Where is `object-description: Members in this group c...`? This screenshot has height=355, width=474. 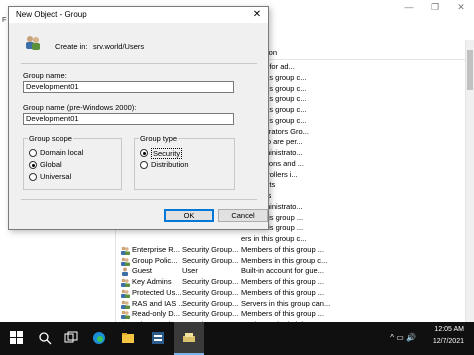
object-description: Members in this group c... is located at coordinates (284, 260).